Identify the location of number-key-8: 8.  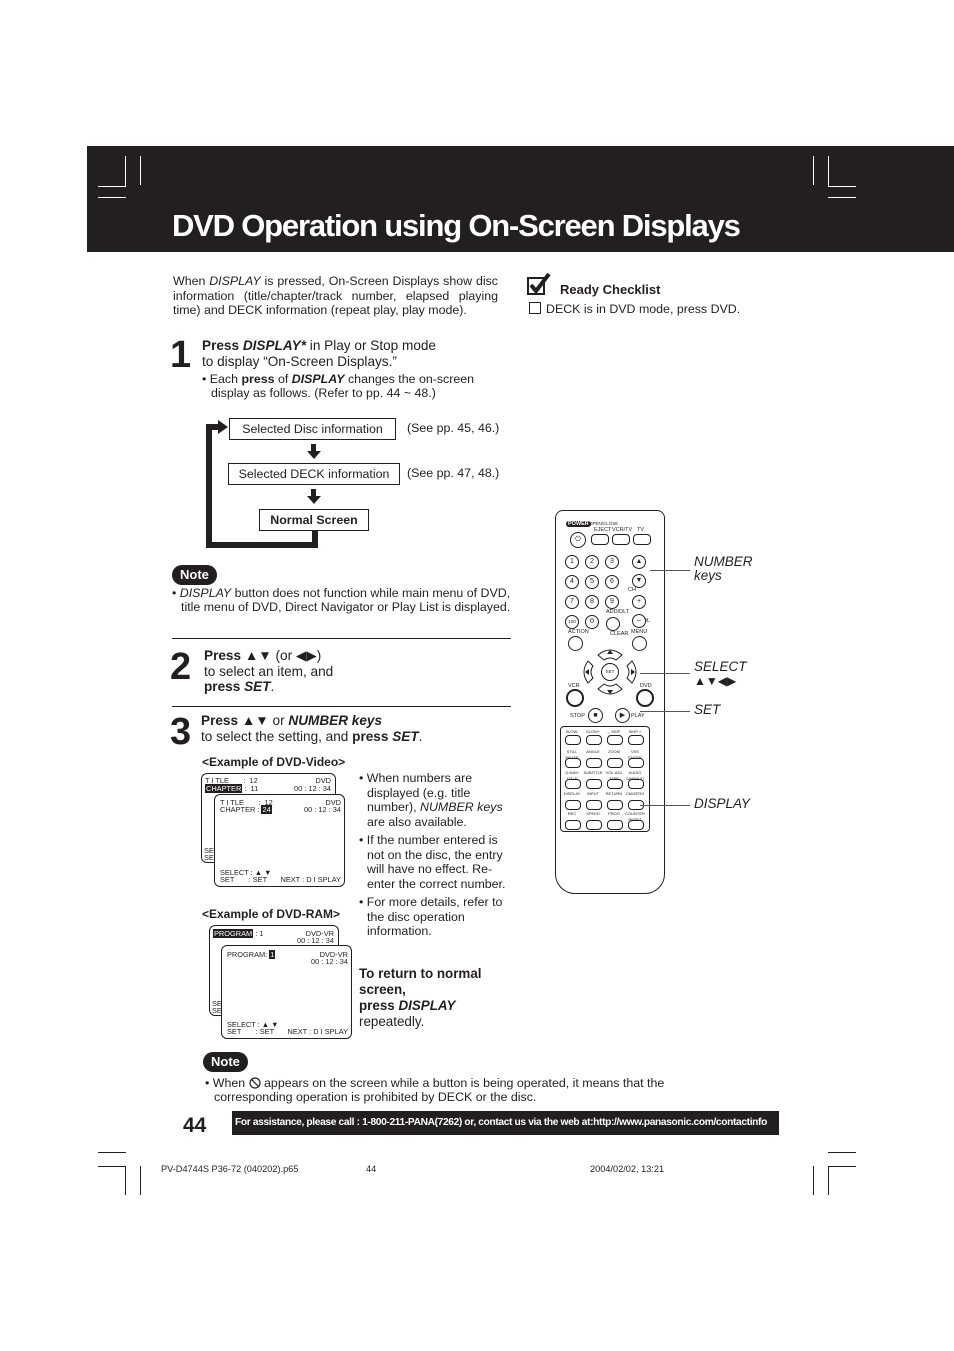
(592, 602).